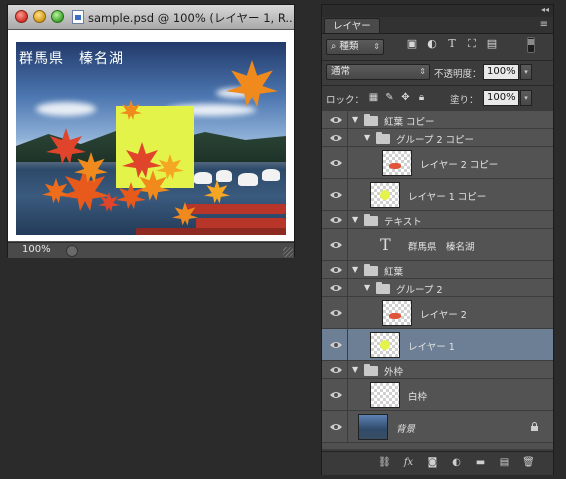 Image resolution: width=566 pixels, height=479 pixels. I want to click on blend-mode-label: 通常, so click(341, 71).